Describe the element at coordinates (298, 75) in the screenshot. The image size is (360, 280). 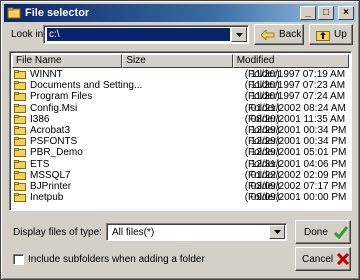
I see `file-modified: 11/20/1997 07:19 AM` at that location.